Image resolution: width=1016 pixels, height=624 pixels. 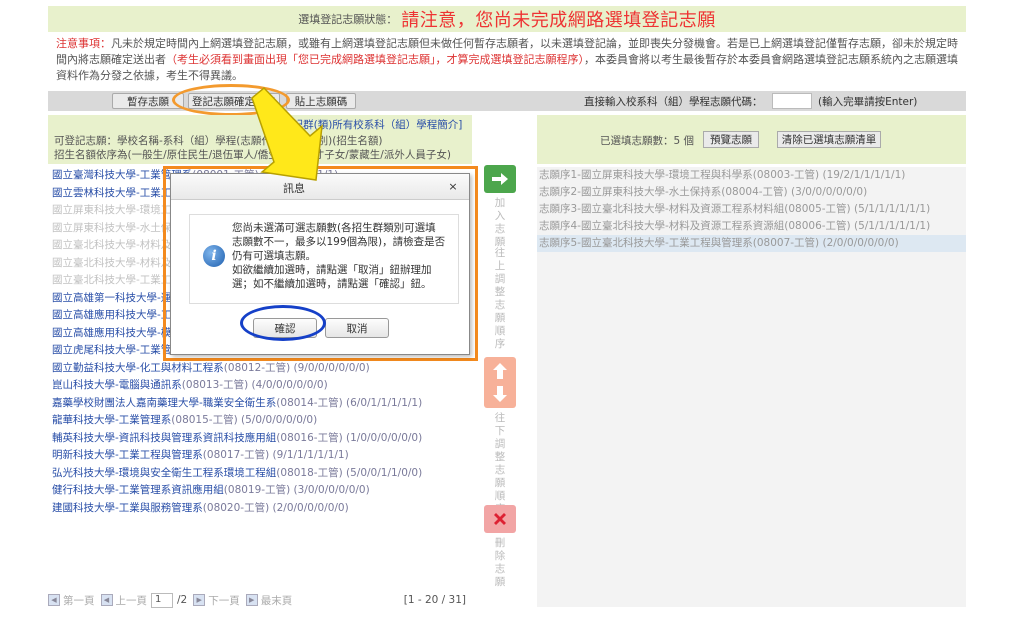 I want to click on school-list-item: 崑山科技大學-電腦與通訊系(08013-工管) (4/0/0/0/0/0/0), so click(x=262, y=386).